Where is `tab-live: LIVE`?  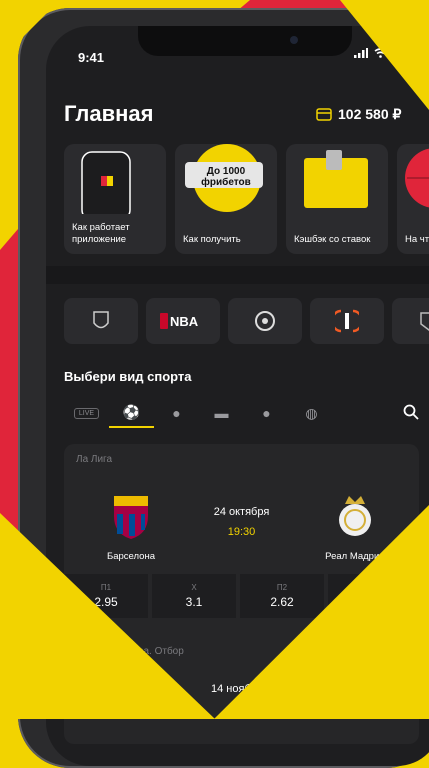 tab-live: LIVE is located at coordinates (86, 413).